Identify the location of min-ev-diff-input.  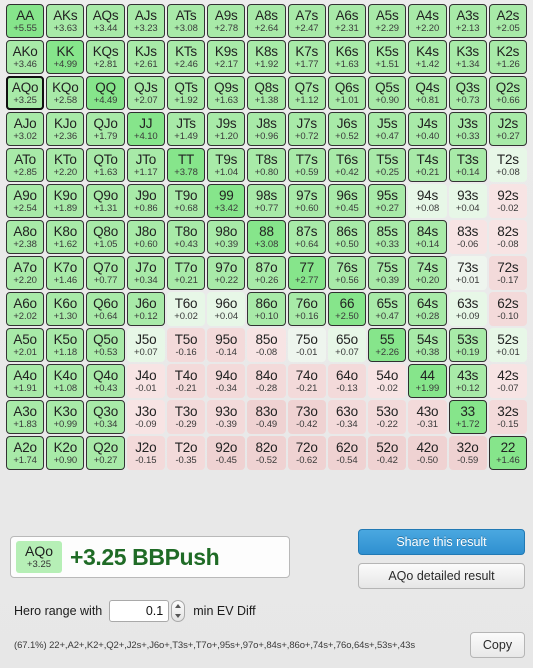
(139, 611).